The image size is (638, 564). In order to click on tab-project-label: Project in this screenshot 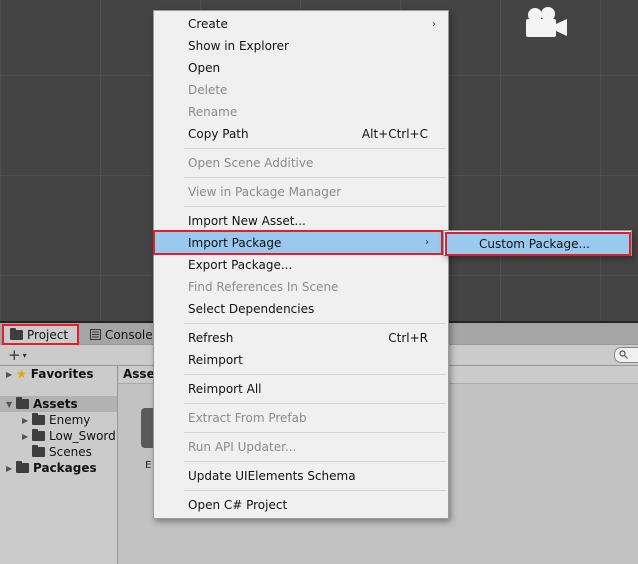, I will do `click(48, 334)`.